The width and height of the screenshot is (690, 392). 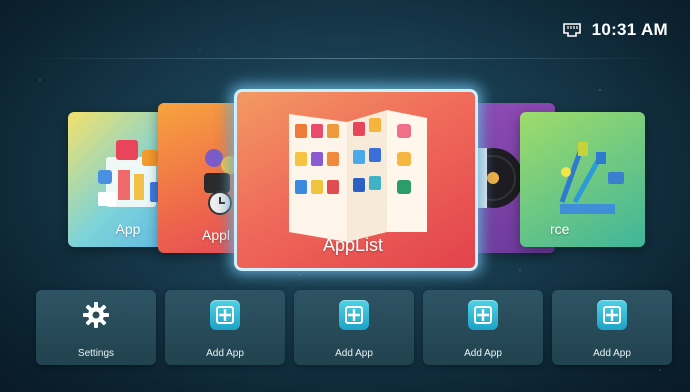 What do you see at coordinates (345, 58) in the screenshot?
I see `header-divider` at bounding box center [345, 58].